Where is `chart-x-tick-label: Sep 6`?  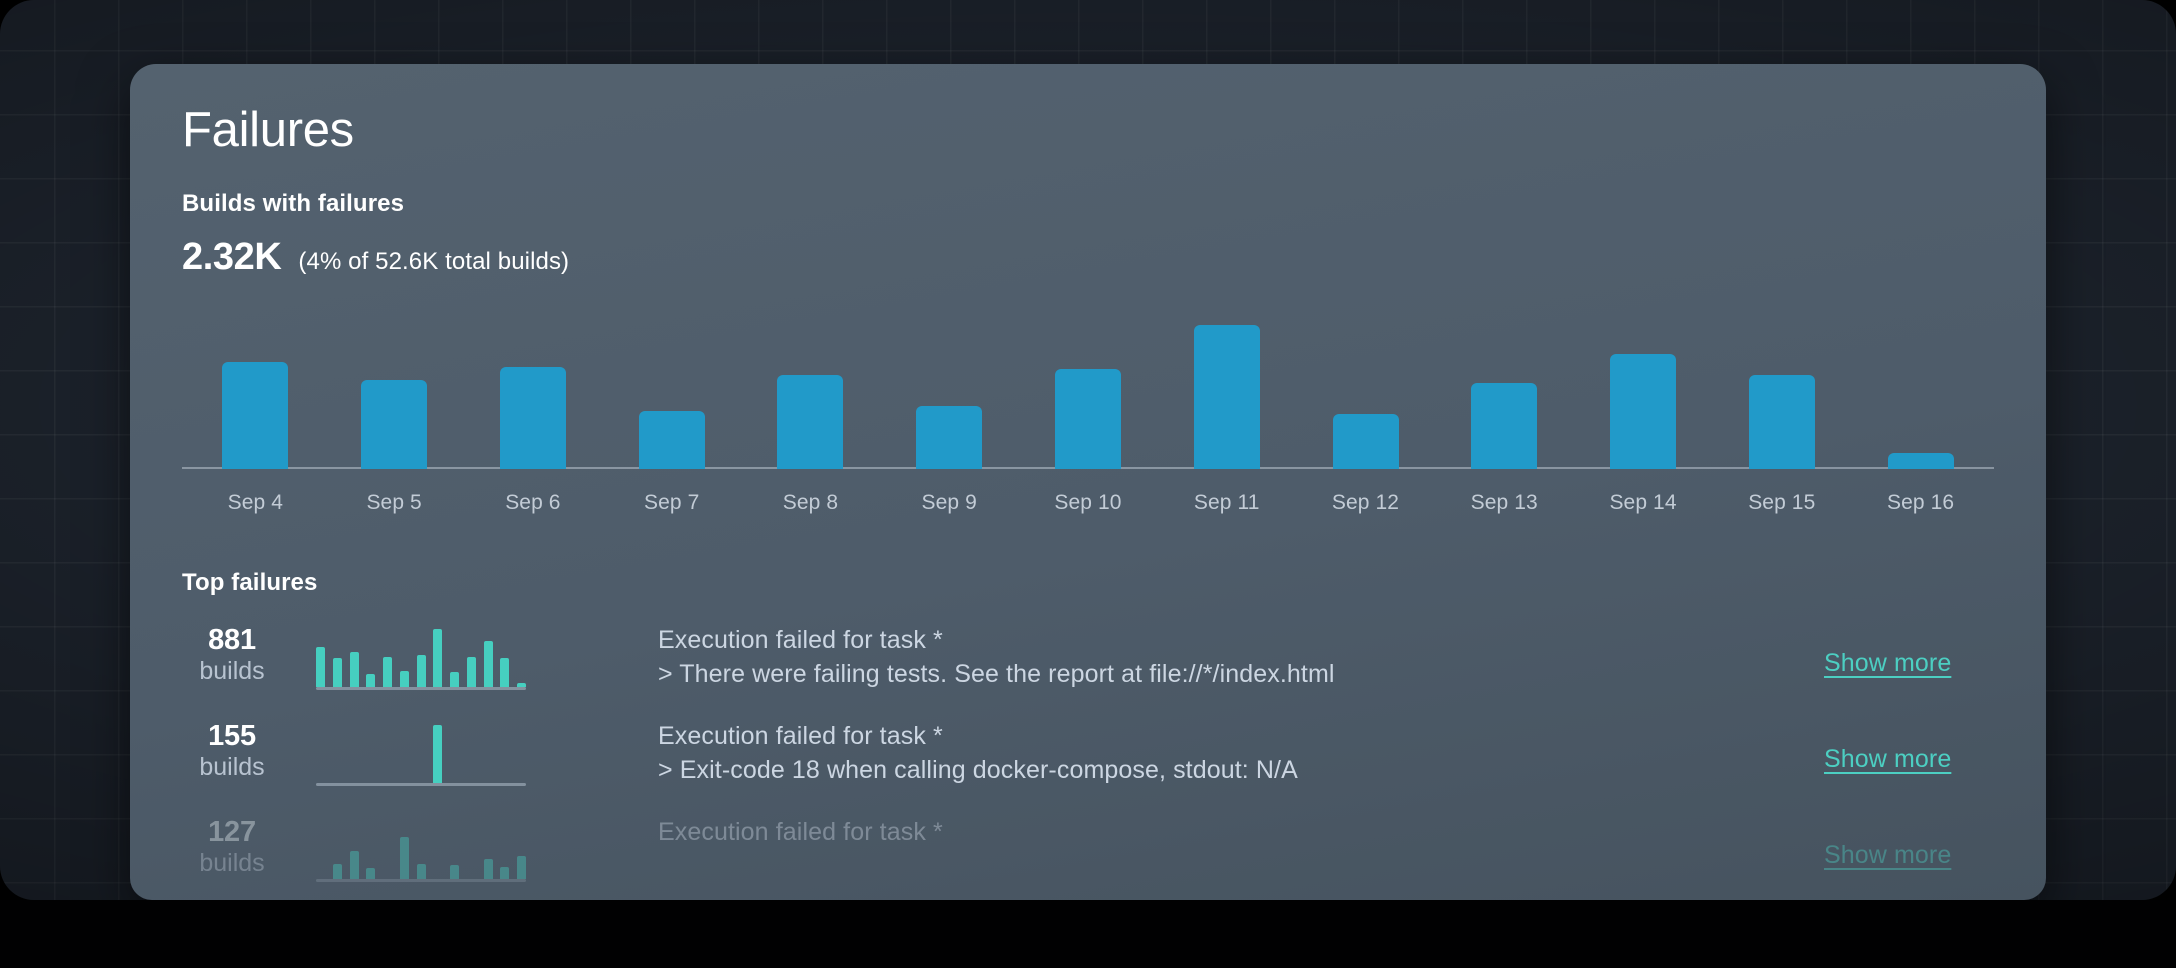
chart-x-tick-label: Sep 6 is located at coordinates (533, 502).